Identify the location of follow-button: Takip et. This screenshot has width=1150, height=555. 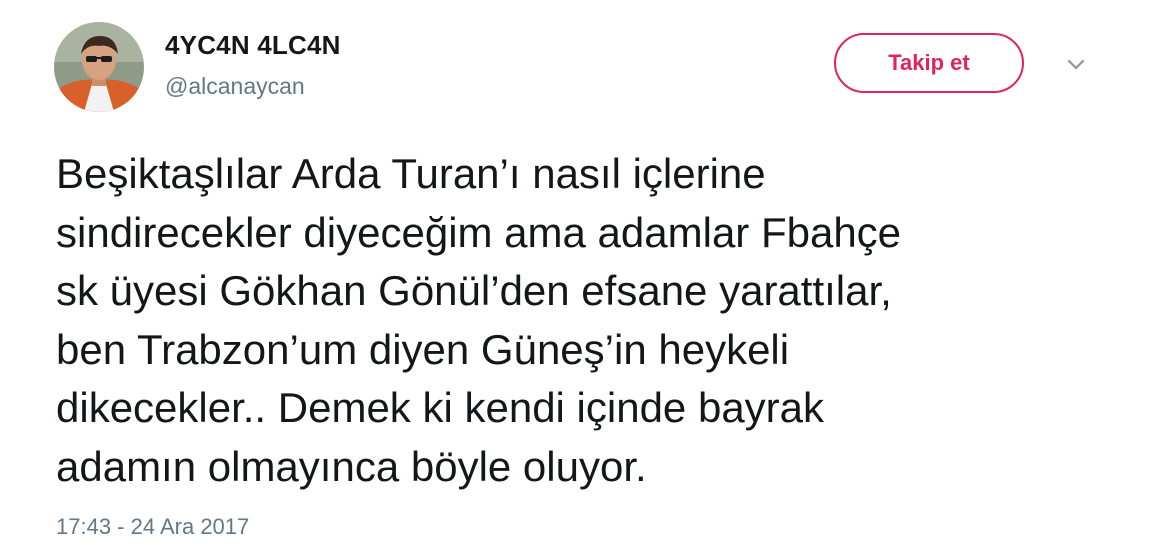
(929, 63).